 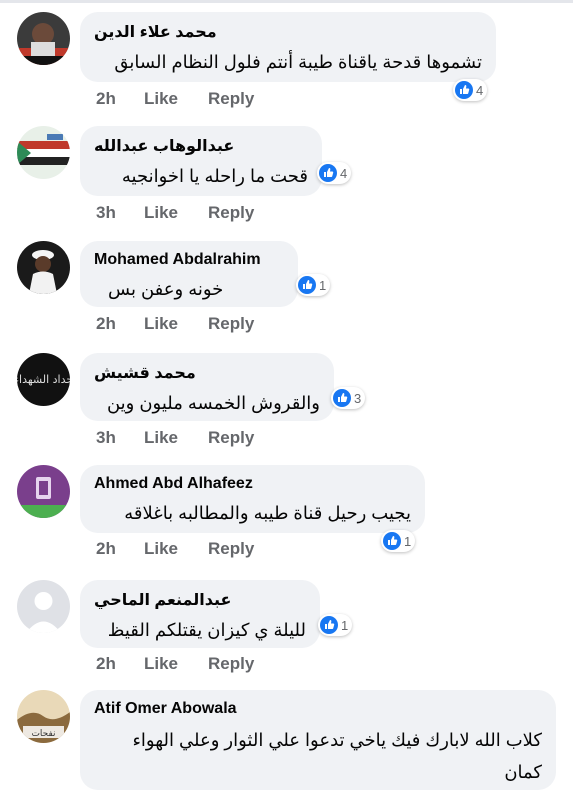 I want to click on commenter-name: محمد قشيش, so click(x=207, y=373).